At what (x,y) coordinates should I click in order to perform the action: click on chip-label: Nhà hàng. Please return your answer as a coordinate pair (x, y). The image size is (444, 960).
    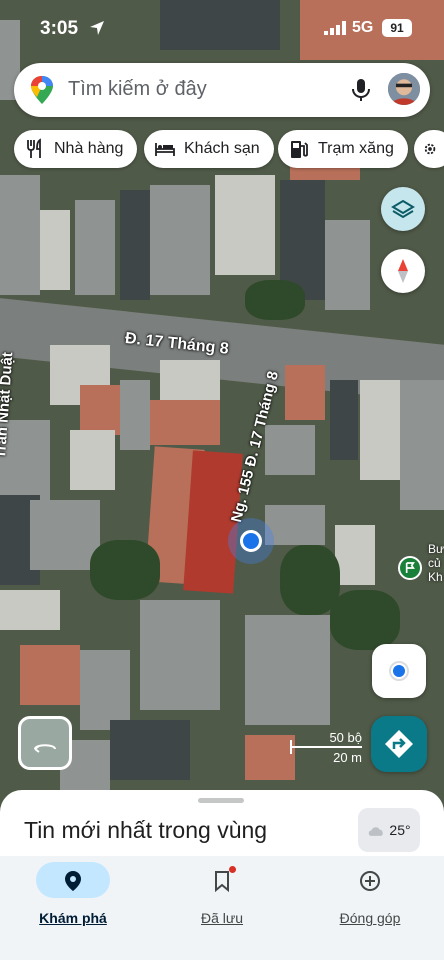
    Looking at the image, I should click on (89, 148).